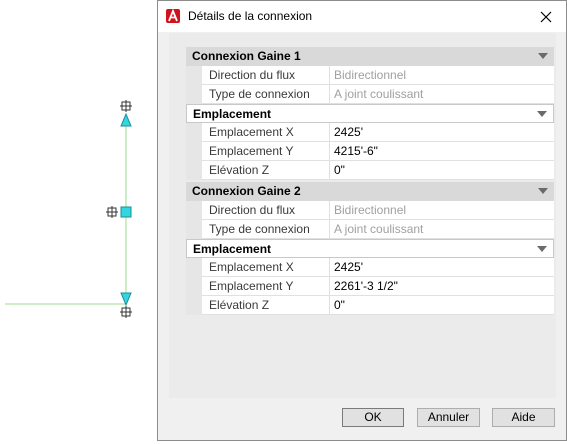  Describe the element at coordinates (370, 191) in the screenshot. I see `section-connexion-gaine-2: Connexion Gaine 2` at that location.